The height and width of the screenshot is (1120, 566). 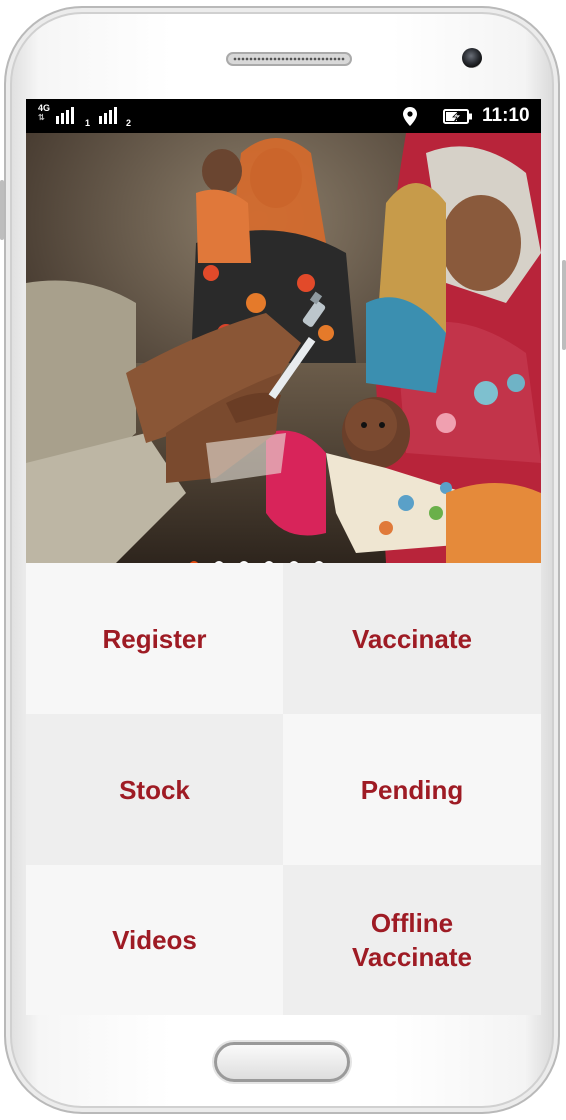 What do you see at coordinates (564, 305) in the screenshot?
I see `power-button` at bounding box center [564, 305].